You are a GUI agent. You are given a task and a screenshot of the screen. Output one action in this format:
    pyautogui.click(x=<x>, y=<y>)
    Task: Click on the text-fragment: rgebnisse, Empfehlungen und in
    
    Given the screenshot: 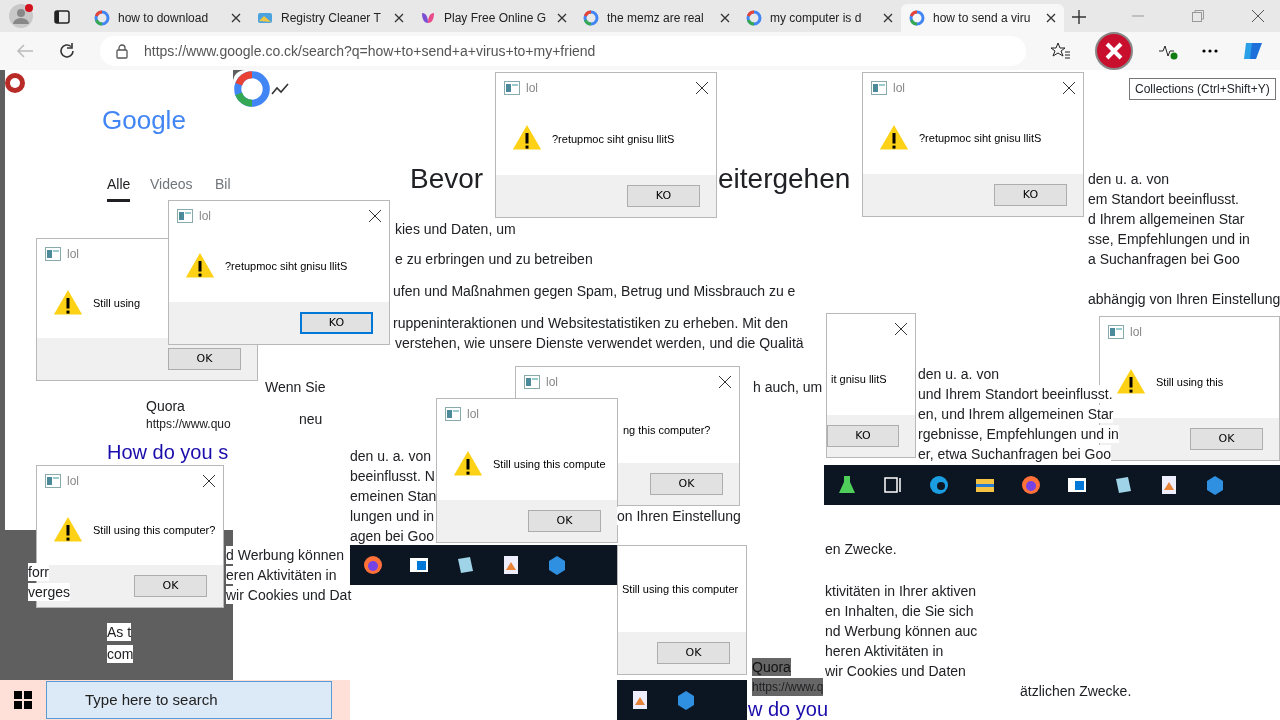 What is the action you would take?
    pyautogui.click(x=1018, y=434)
    